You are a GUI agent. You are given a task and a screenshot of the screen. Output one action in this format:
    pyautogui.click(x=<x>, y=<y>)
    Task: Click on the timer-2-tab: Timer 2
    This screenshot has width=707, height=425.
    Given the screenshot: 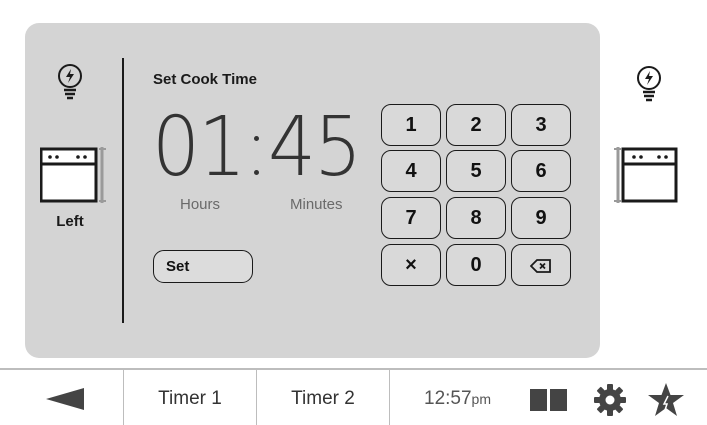 What is the action you would take?
    pyautogui.click(x=323, y=397)
    